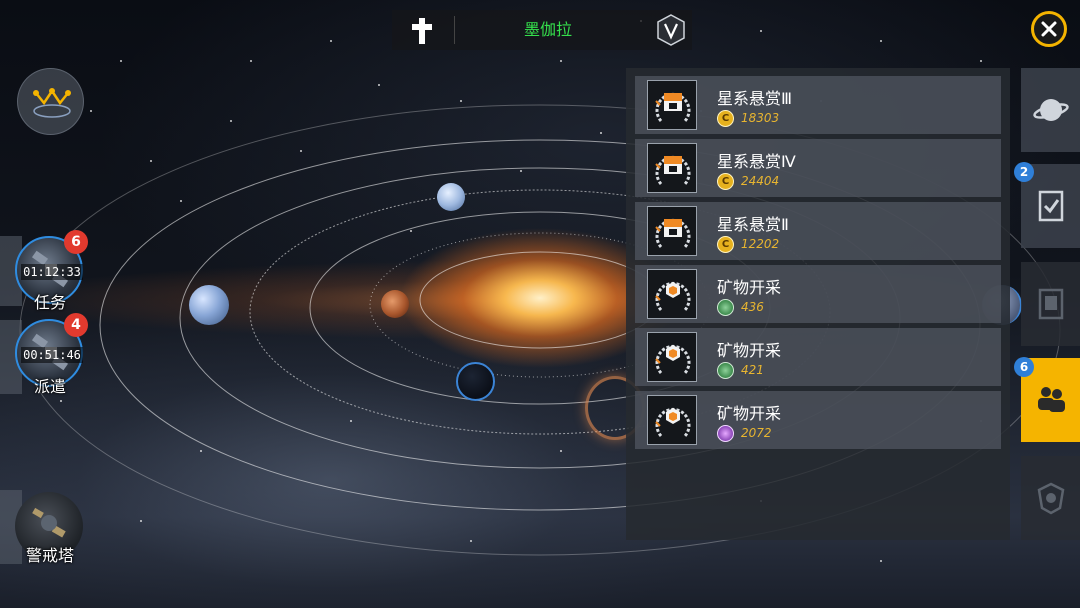  What do you see at coordinates (755, 98) in the screenshot?
I see `mission-title: 星系悬赏Ⅲ` at bounding box center [755, 98].